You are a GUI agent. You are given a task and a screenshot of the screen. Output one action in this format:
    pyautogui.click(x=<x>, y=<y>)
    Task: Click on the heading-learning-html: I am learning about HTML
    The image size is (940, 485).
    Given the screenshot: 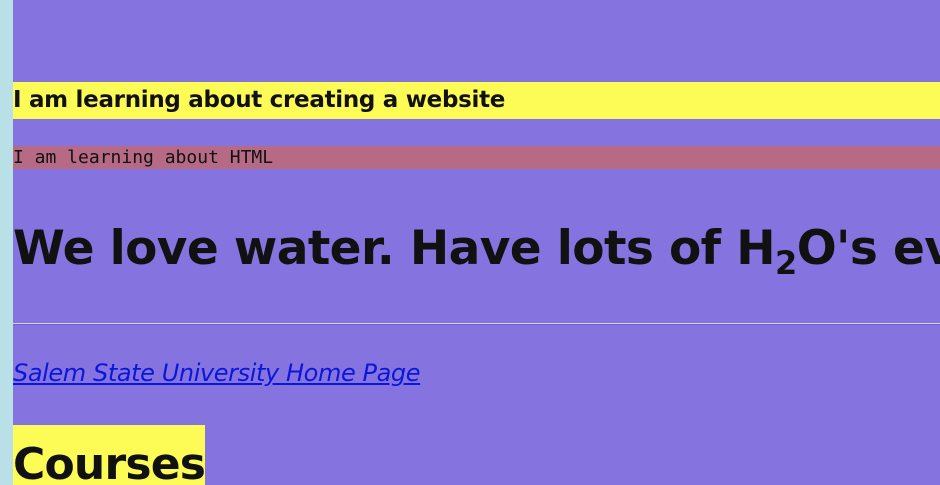 What is the action you would take?
    pyautogui.click(x=476, y=157)
    